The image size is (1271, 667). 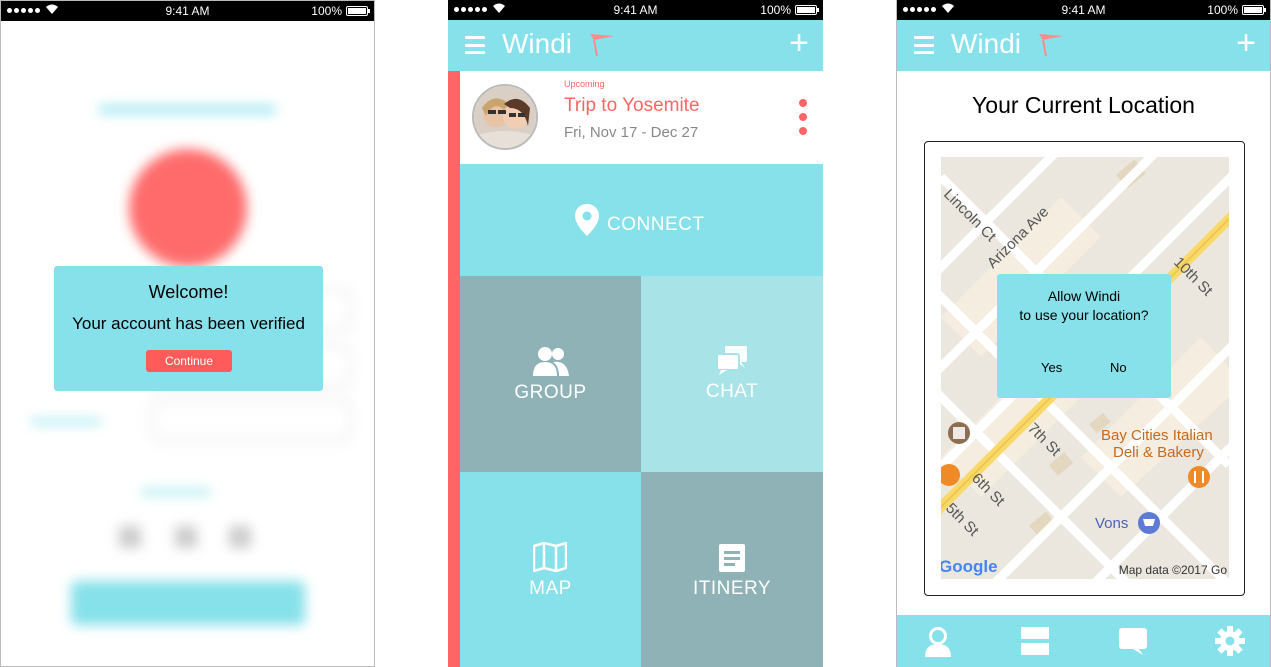 I want to click on chat-tile: CHAT, so click(x=732, y=374).